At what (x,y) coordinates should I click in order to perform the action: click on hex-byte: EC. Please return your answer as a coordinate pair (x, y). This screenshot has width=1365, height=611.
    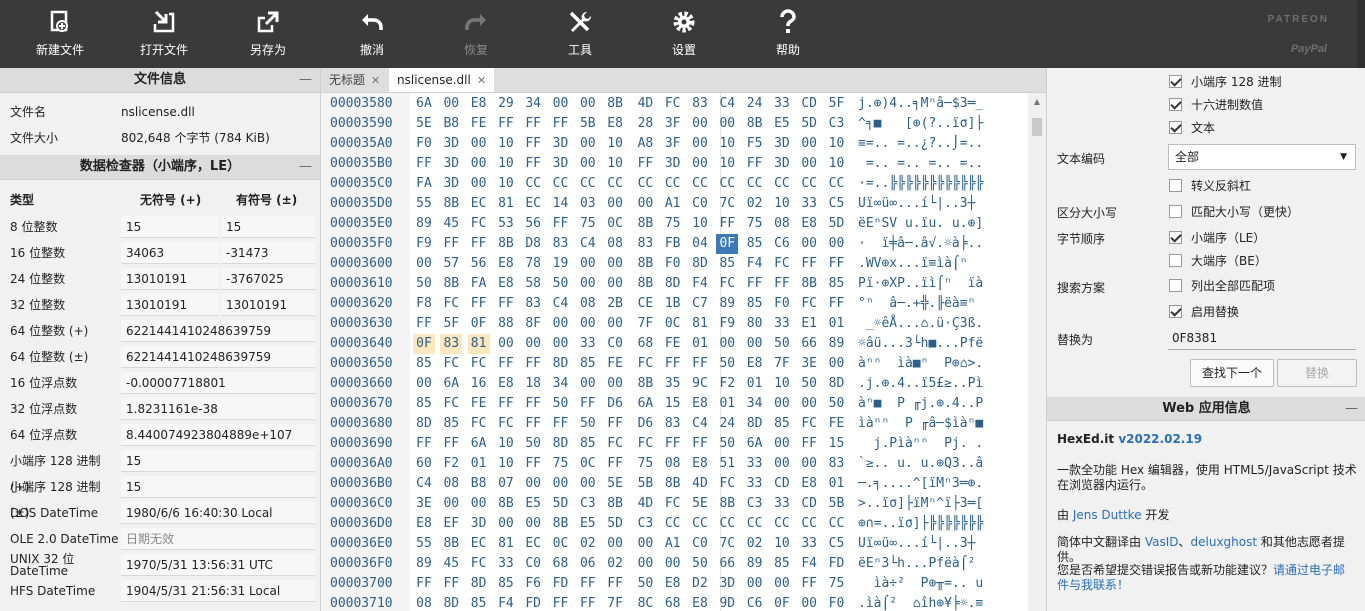
    Looking at the image, I should click on (479, 544).